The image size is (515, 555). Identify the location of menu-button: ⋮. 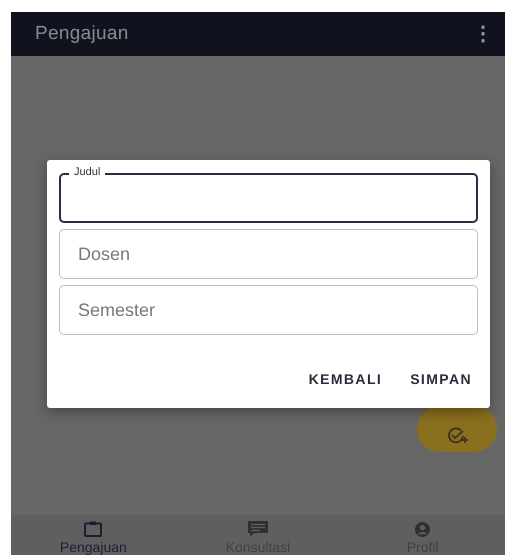
(483, 34).